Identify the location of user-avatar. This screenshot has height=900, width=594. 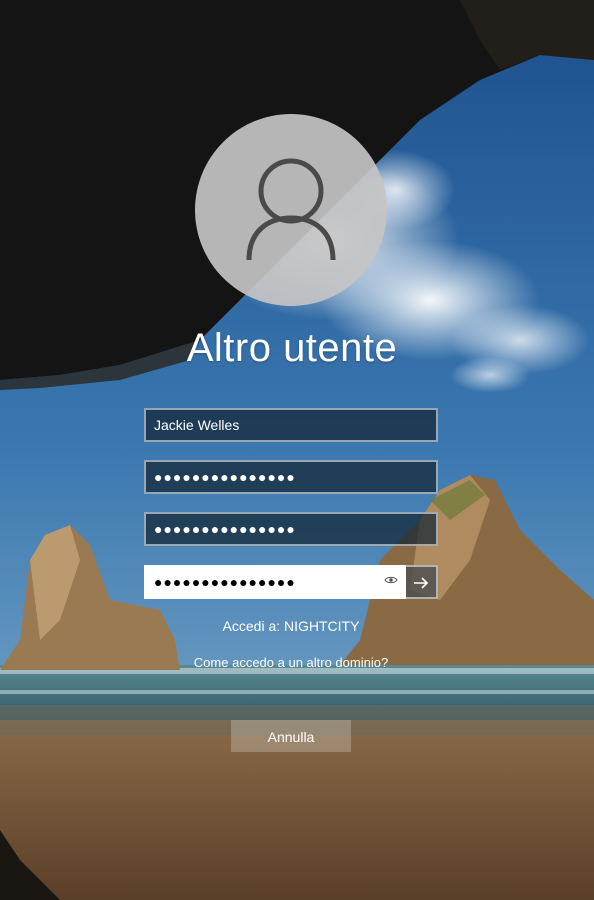
(291, 210).